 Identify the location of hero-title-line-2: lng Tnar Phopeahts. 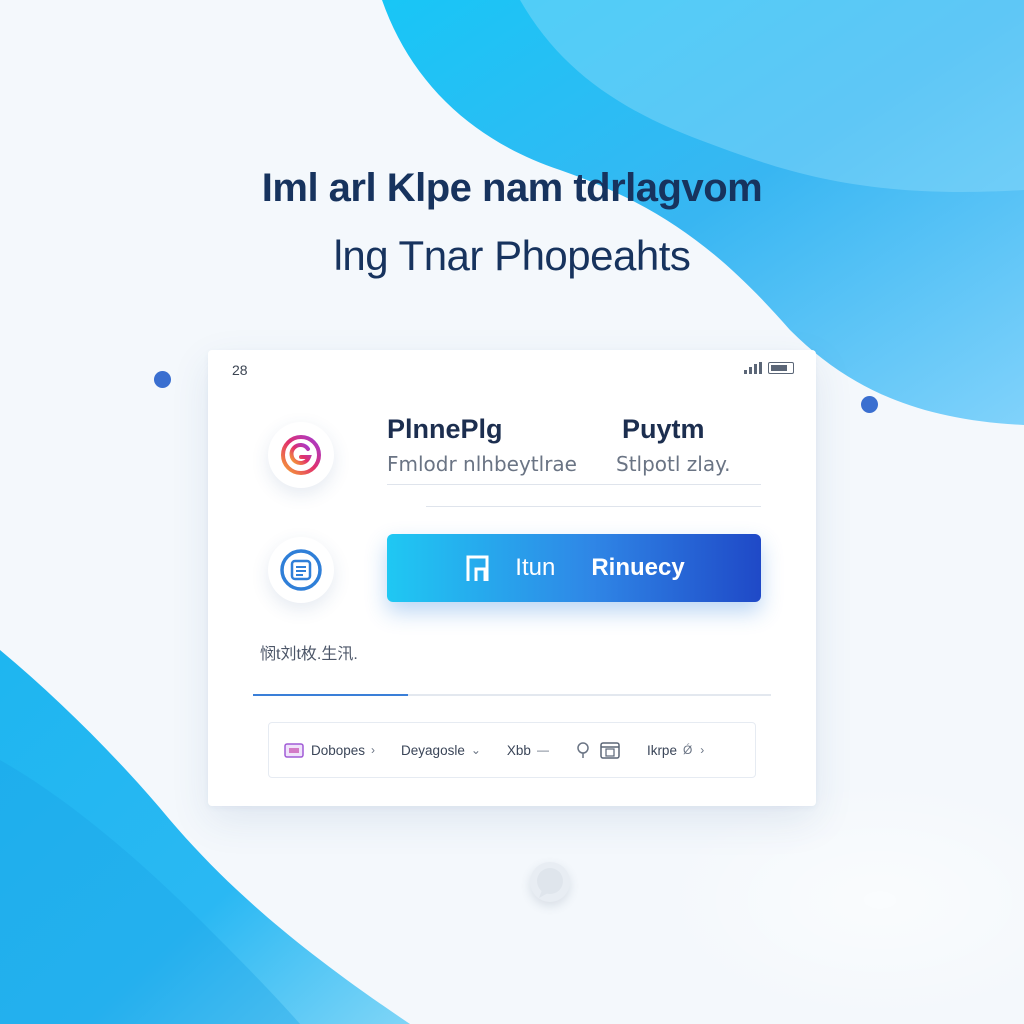
(512, 255).